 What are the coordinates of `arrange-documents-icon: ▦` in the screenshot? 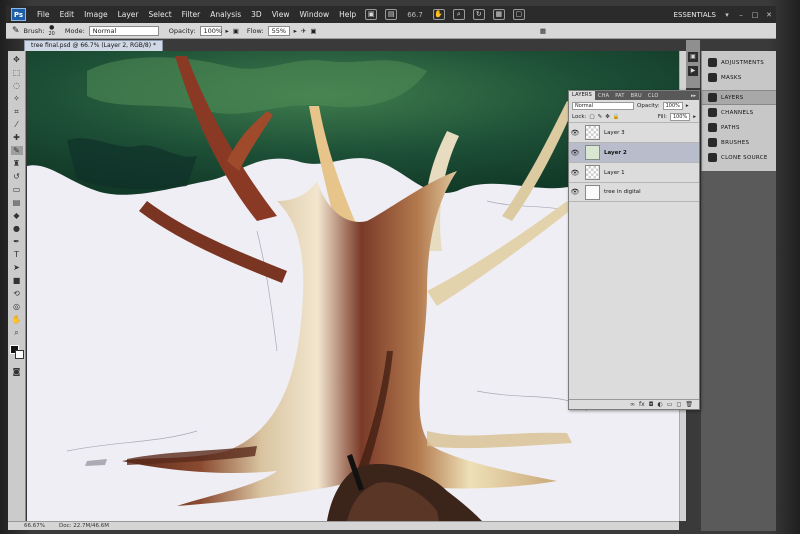 It's located at (498, 14).